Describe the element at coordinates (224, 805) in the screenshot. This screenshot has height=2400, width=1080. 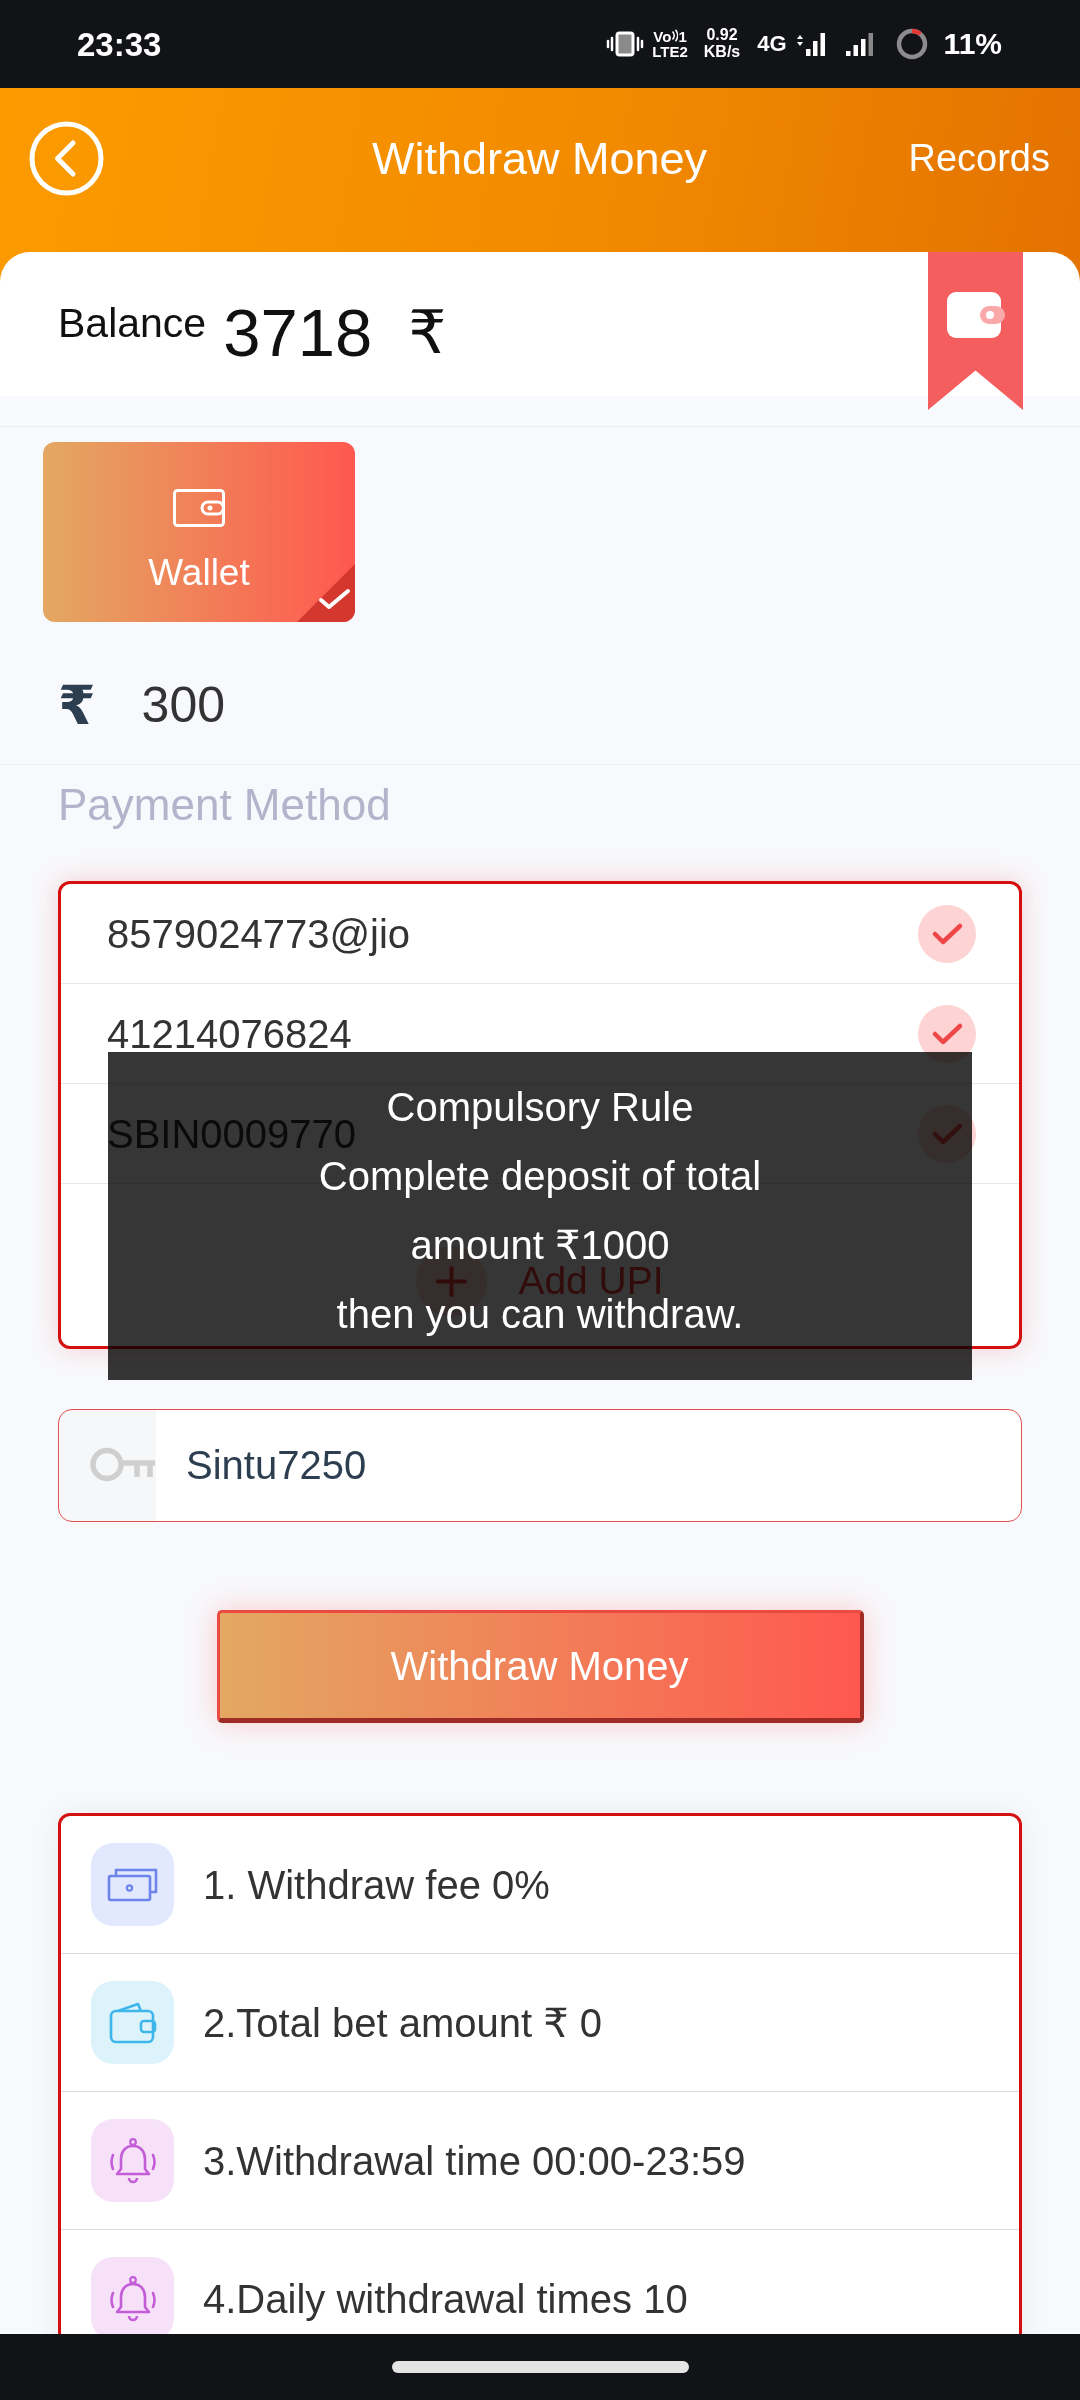
I see `section-label: Payment Method` at that location.